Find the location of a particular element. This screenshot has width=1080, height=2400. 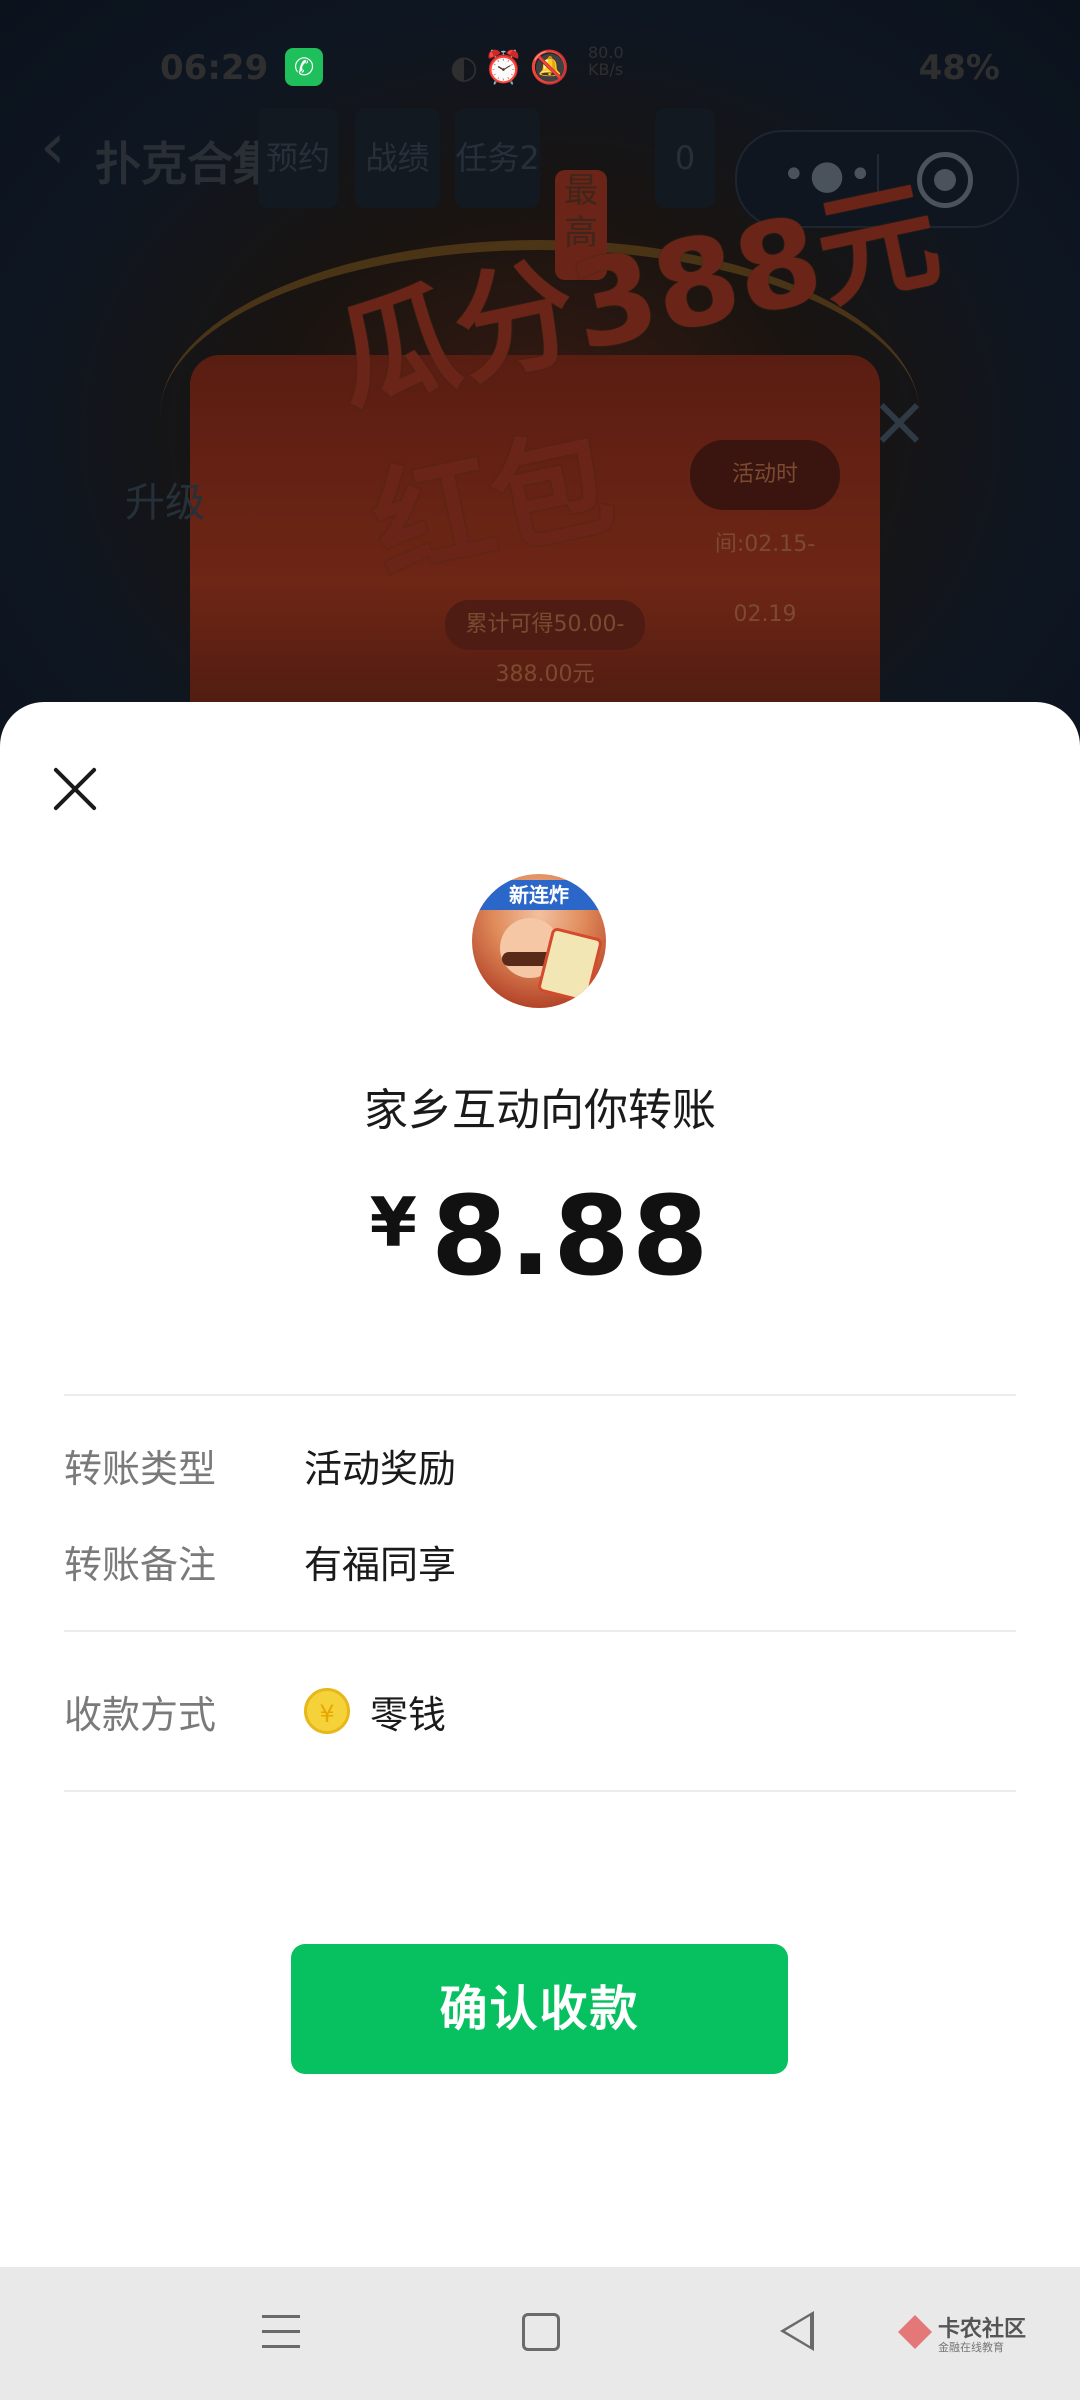

detail-label: 转账类型 is located at coordinates (140, 1469).